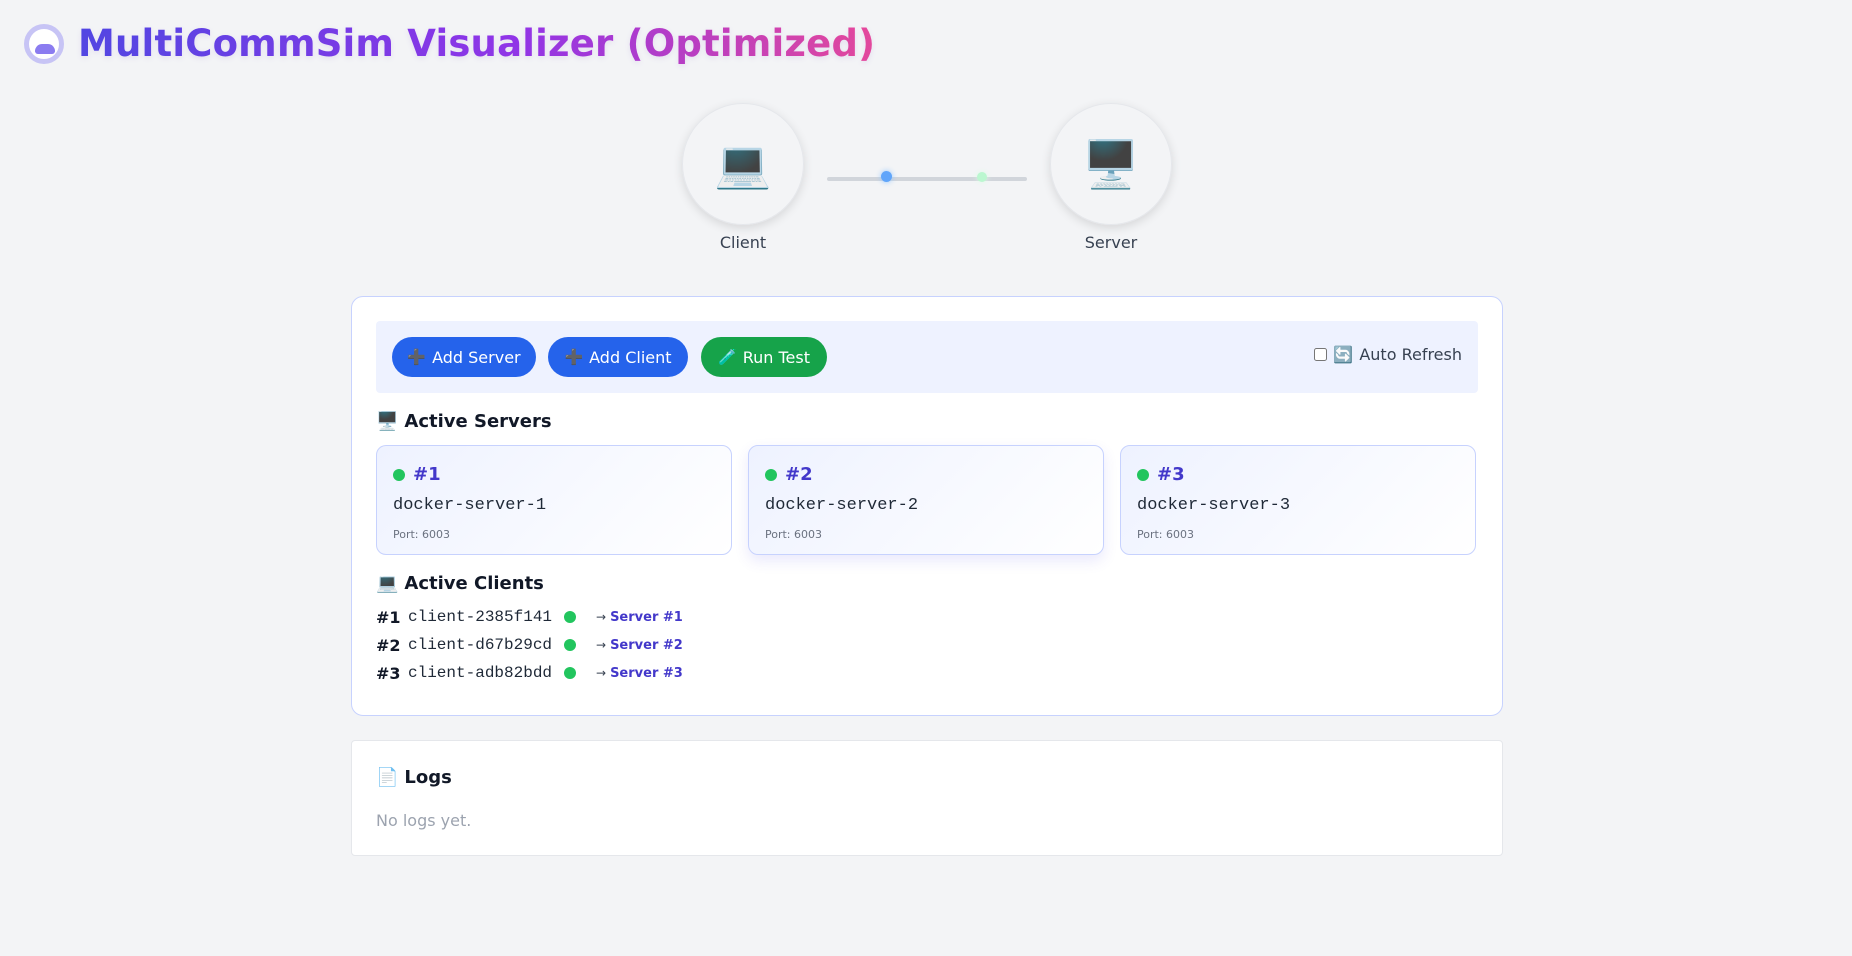  Describe the element at coordinates (470, 505) in the screenshot. I see `server-name: docker-server-1` at that location.